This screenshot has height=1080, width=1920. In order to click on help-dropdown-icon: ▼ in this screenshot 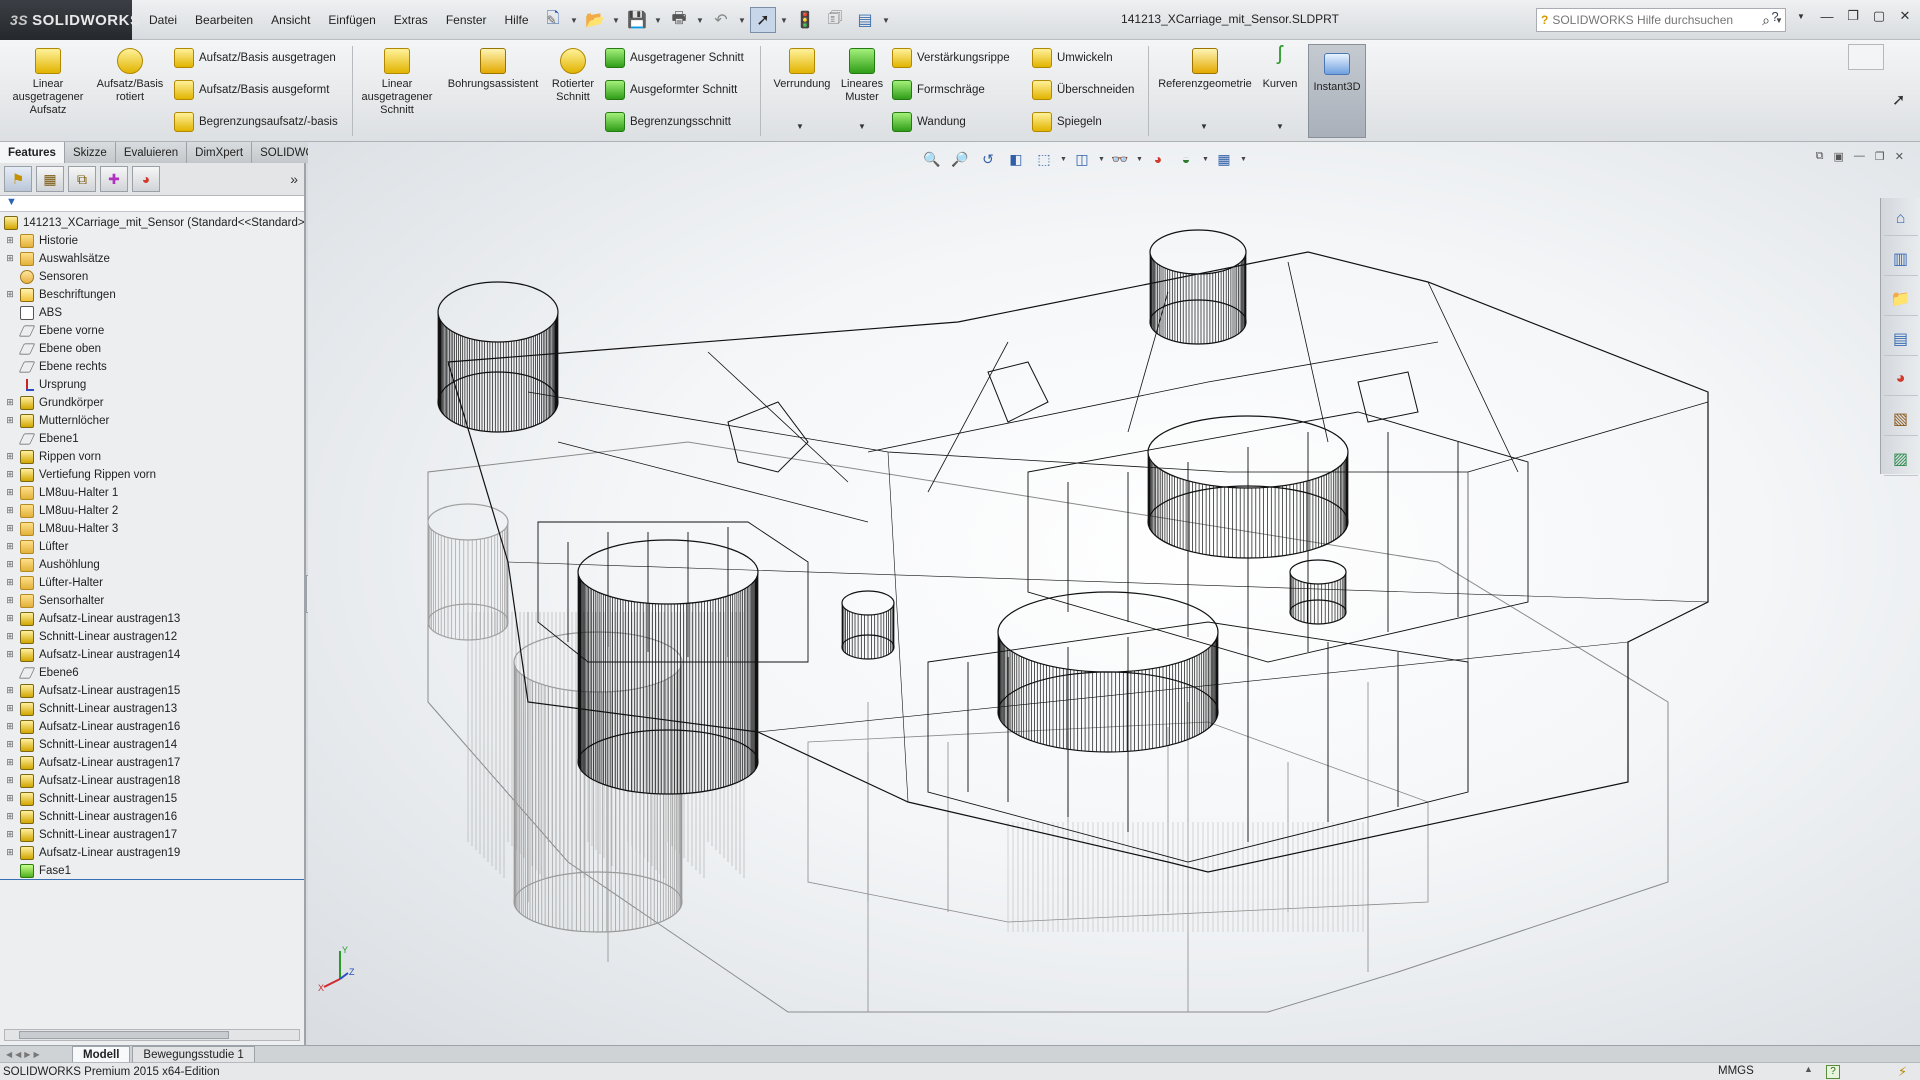, I will do `click(1801, 16)`.